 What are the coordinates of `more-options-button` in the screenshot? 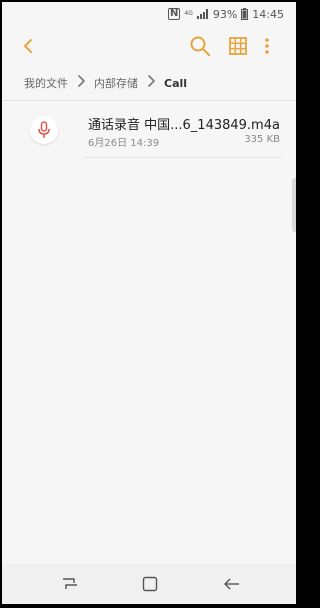 It's located at (267, 46).